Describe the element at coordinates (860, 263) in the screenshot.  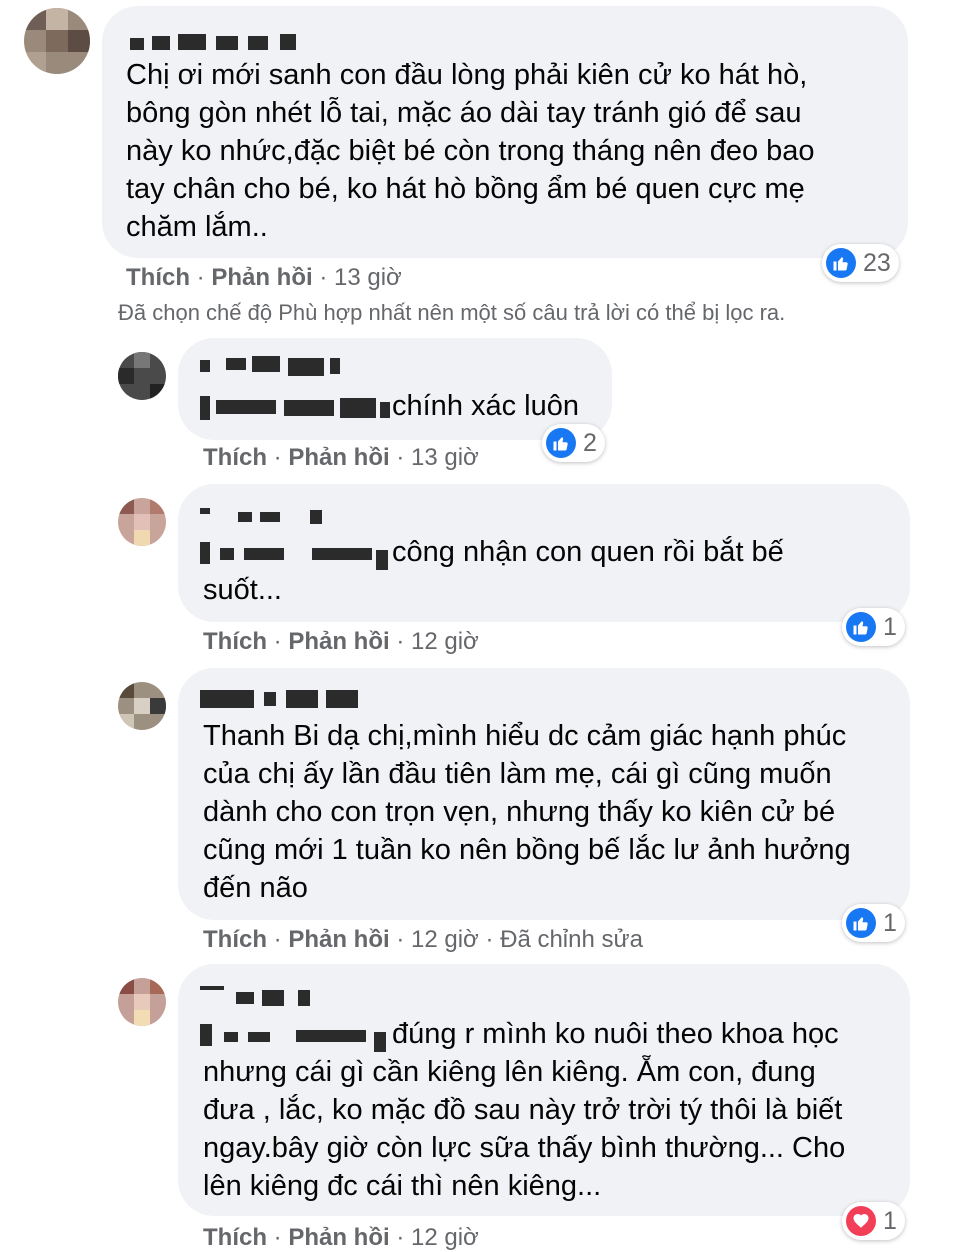
I see `reaction-badge: 23` at that location.